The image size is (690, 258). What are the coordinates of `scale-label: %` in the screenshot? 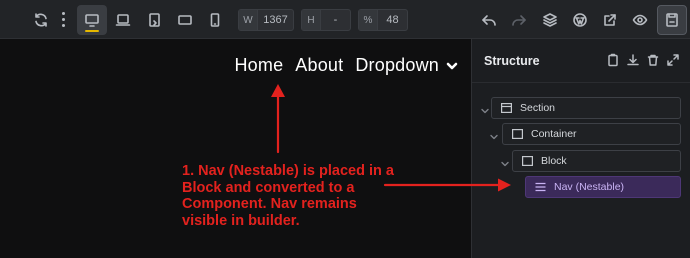 It's located at (368, 20).